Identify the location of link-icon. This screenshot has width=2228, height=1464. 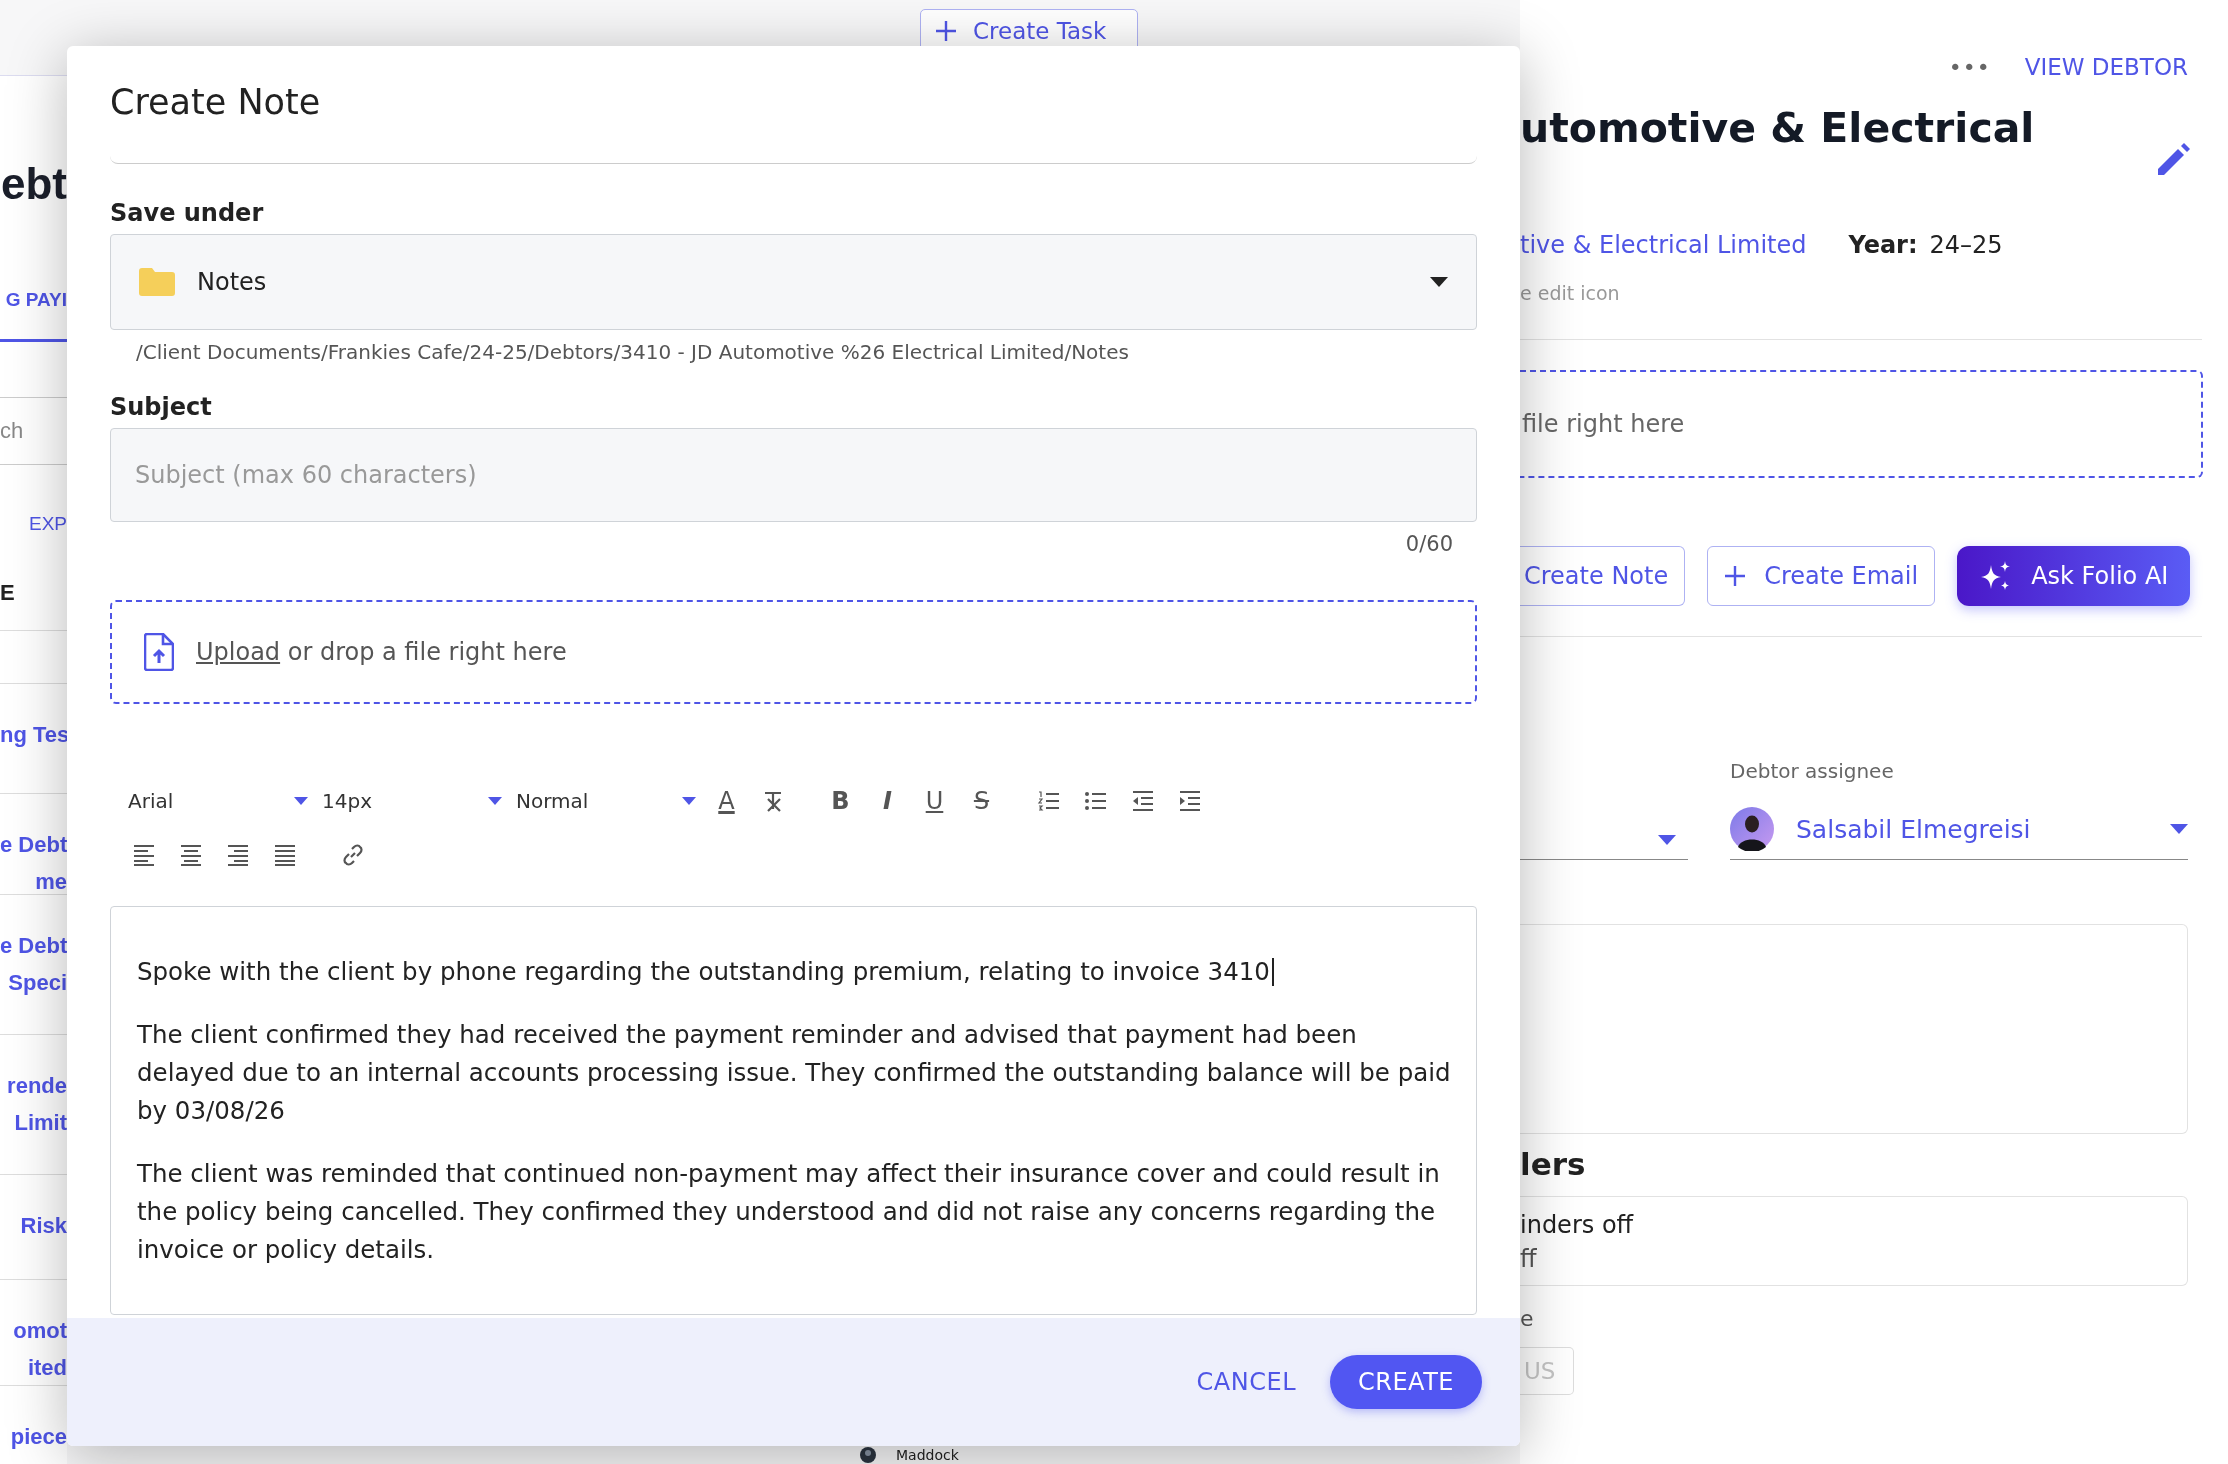
(352, 855).